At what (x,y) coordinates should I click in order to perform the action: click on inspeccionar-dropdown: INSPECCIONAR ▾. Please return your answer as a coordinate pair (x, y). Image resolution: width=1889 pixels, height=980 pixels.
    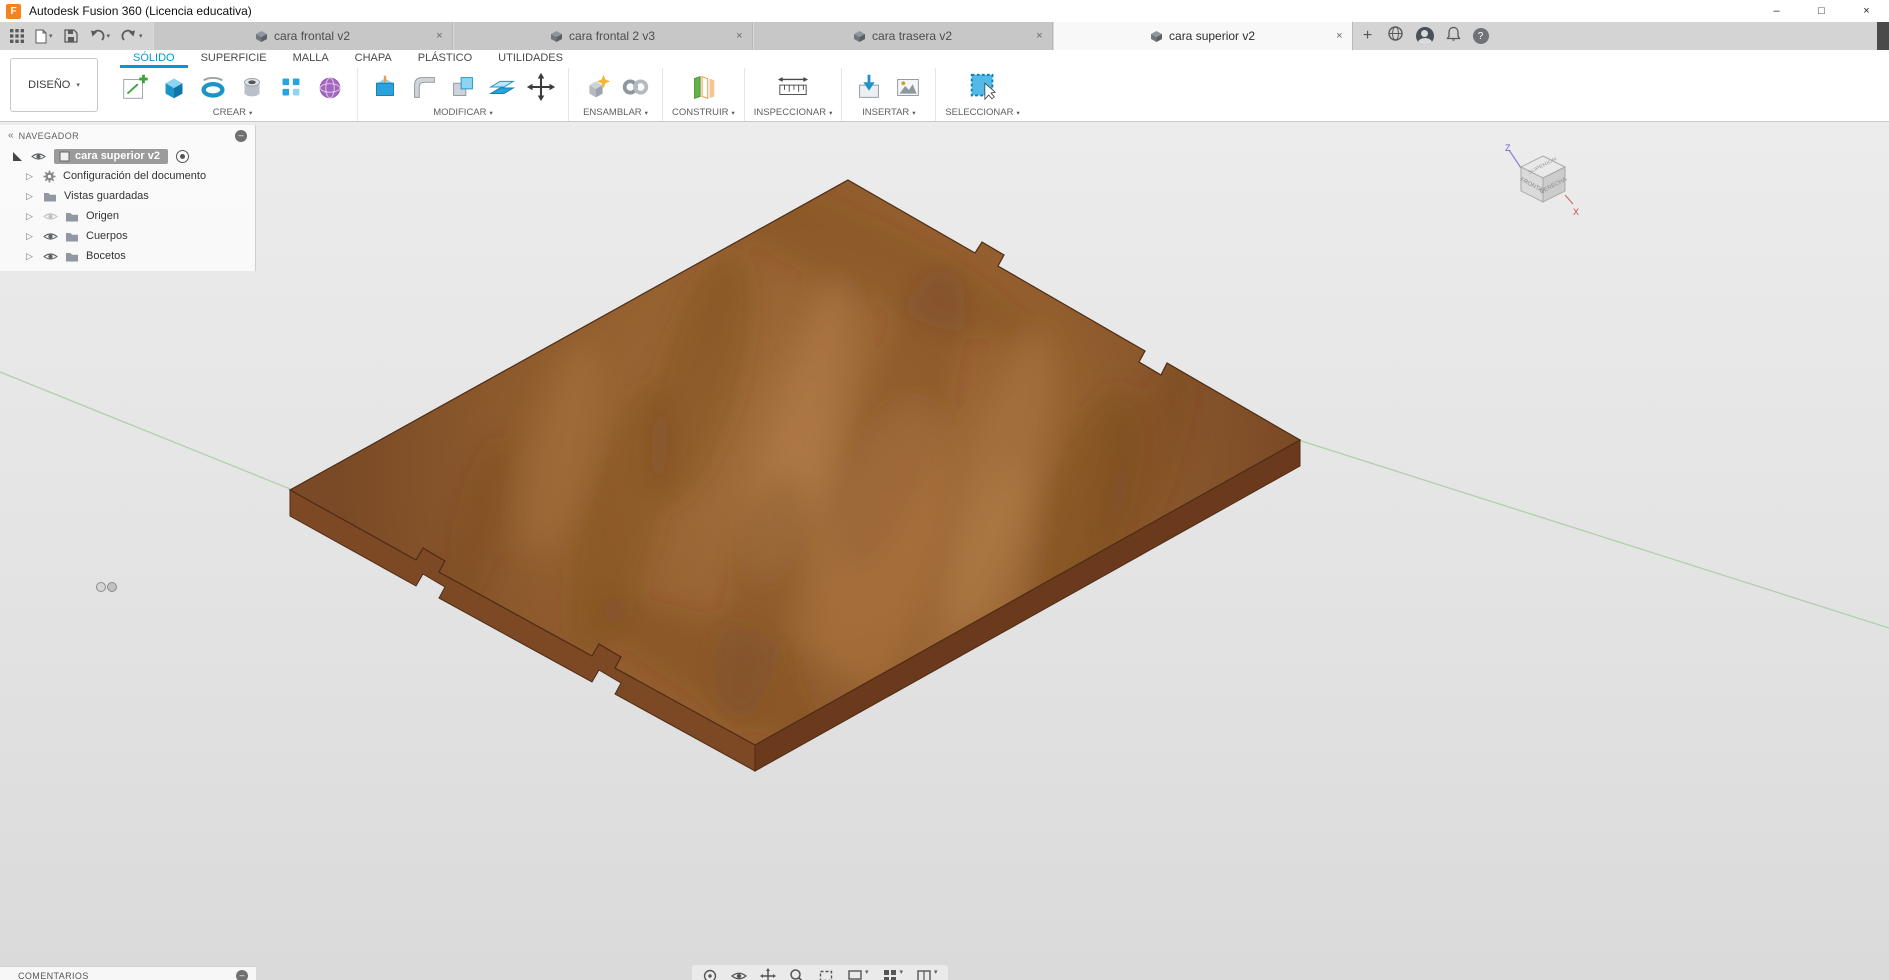
    Looking at the image, I should click on (793, 113).